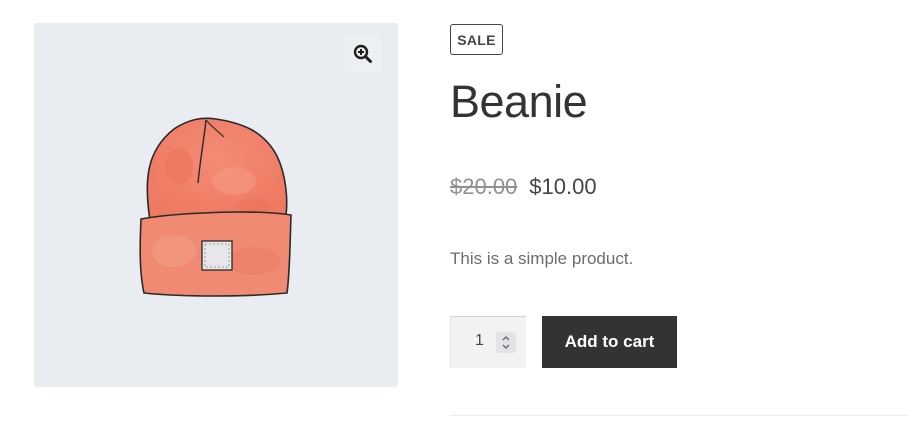  Describe the element at coordinates (542, 258) in the screenshot. I see `product-description: This is a simple product.` at that location.